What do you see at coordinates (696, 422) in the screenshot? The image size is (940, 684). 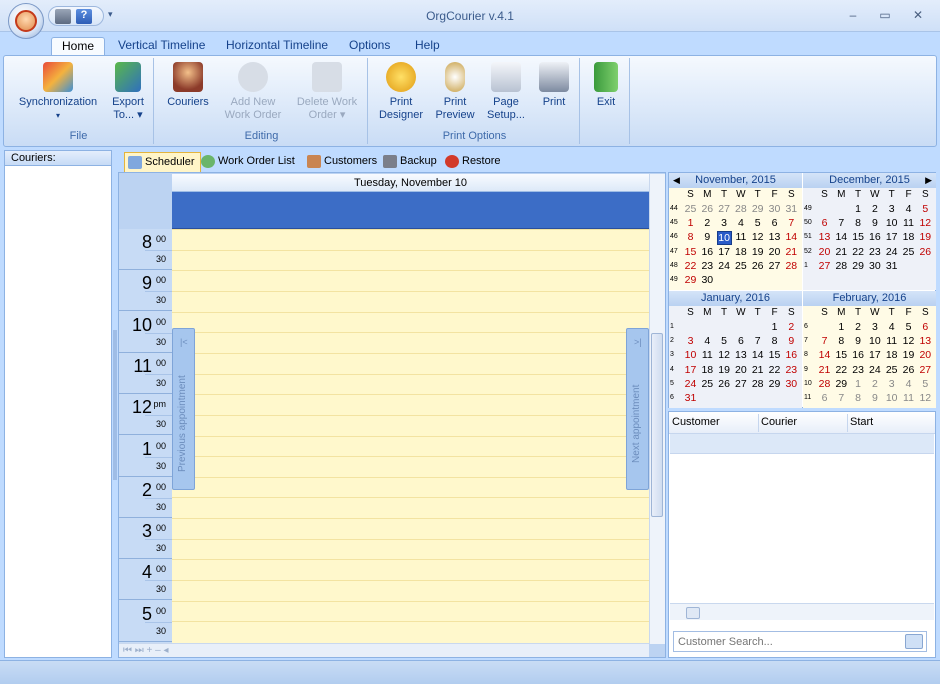 I see `column-customer: Customer` at bounding box center [696, 422].